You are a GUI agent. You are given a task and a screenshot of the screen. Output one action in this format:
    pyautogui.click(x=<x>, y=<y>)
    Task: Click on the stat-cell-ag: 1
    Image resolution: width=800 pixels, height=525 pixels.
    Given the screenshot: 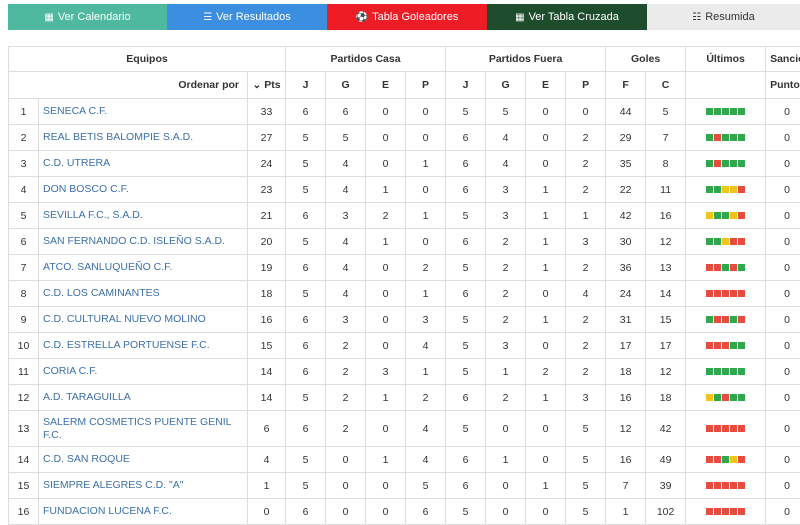 What is the action you would take?
    pyautogui.click(x=506, y=460)
    